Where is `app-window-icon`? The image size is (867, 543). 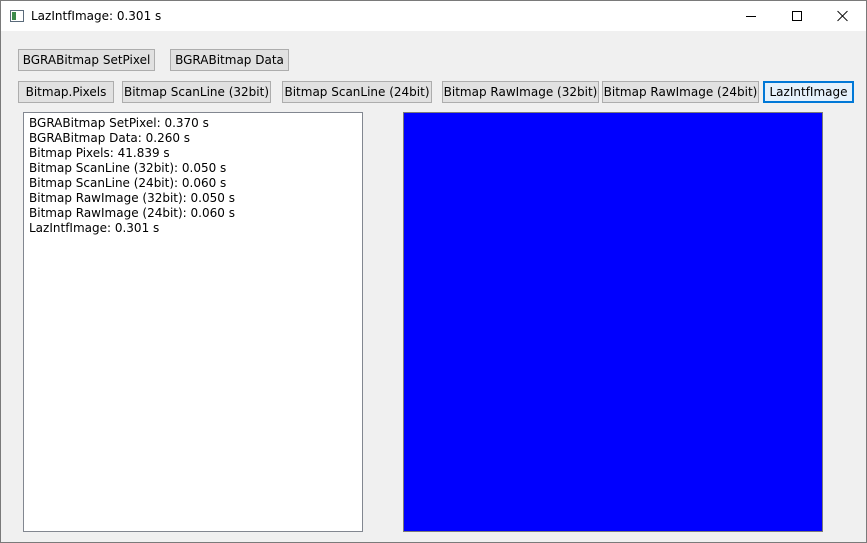 app-window-icon is located at coordinates (17, 16).